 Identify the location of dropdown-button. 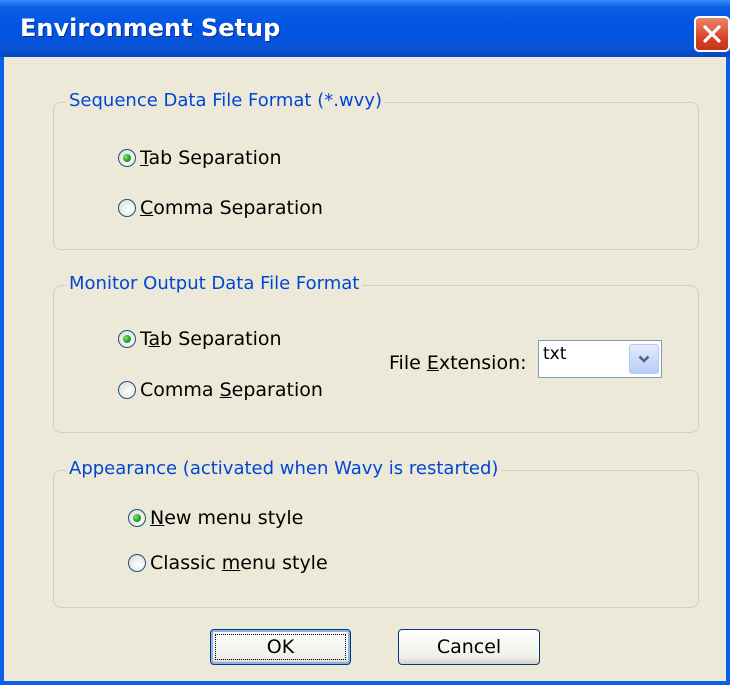
(644, 359).